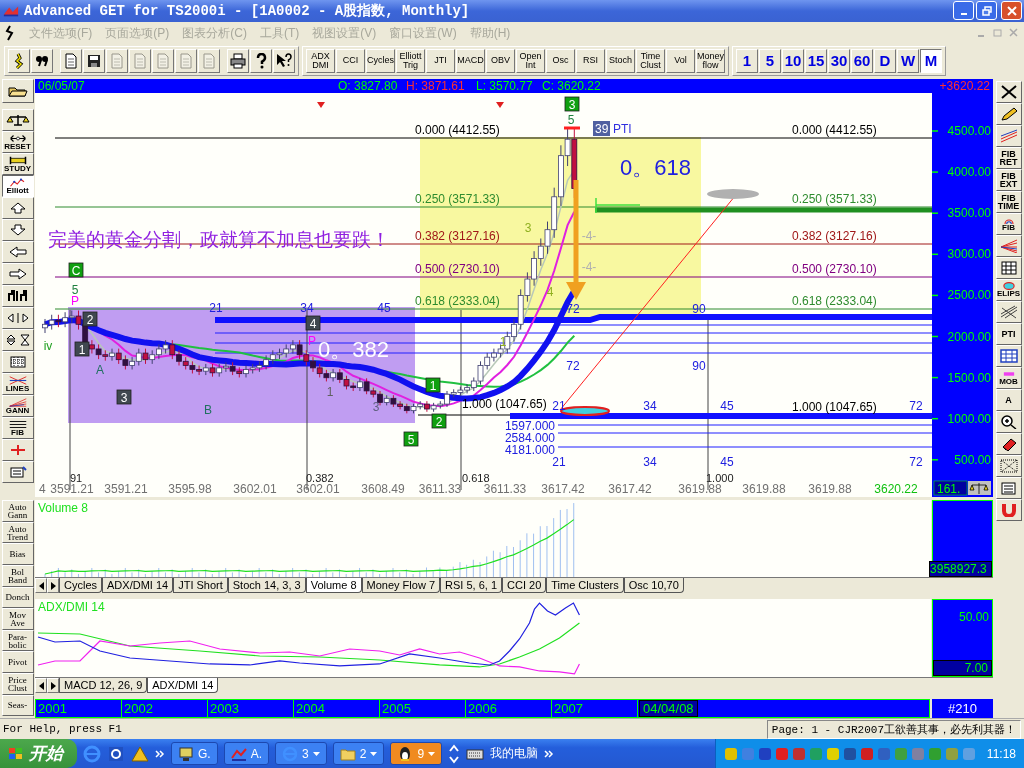 Image resolution: width=1024 pixels, height=768 pixels. Describe the element at coordinates (1008, 334) in the screenshot. I see `drawing-tool-button: PTI` at that location.